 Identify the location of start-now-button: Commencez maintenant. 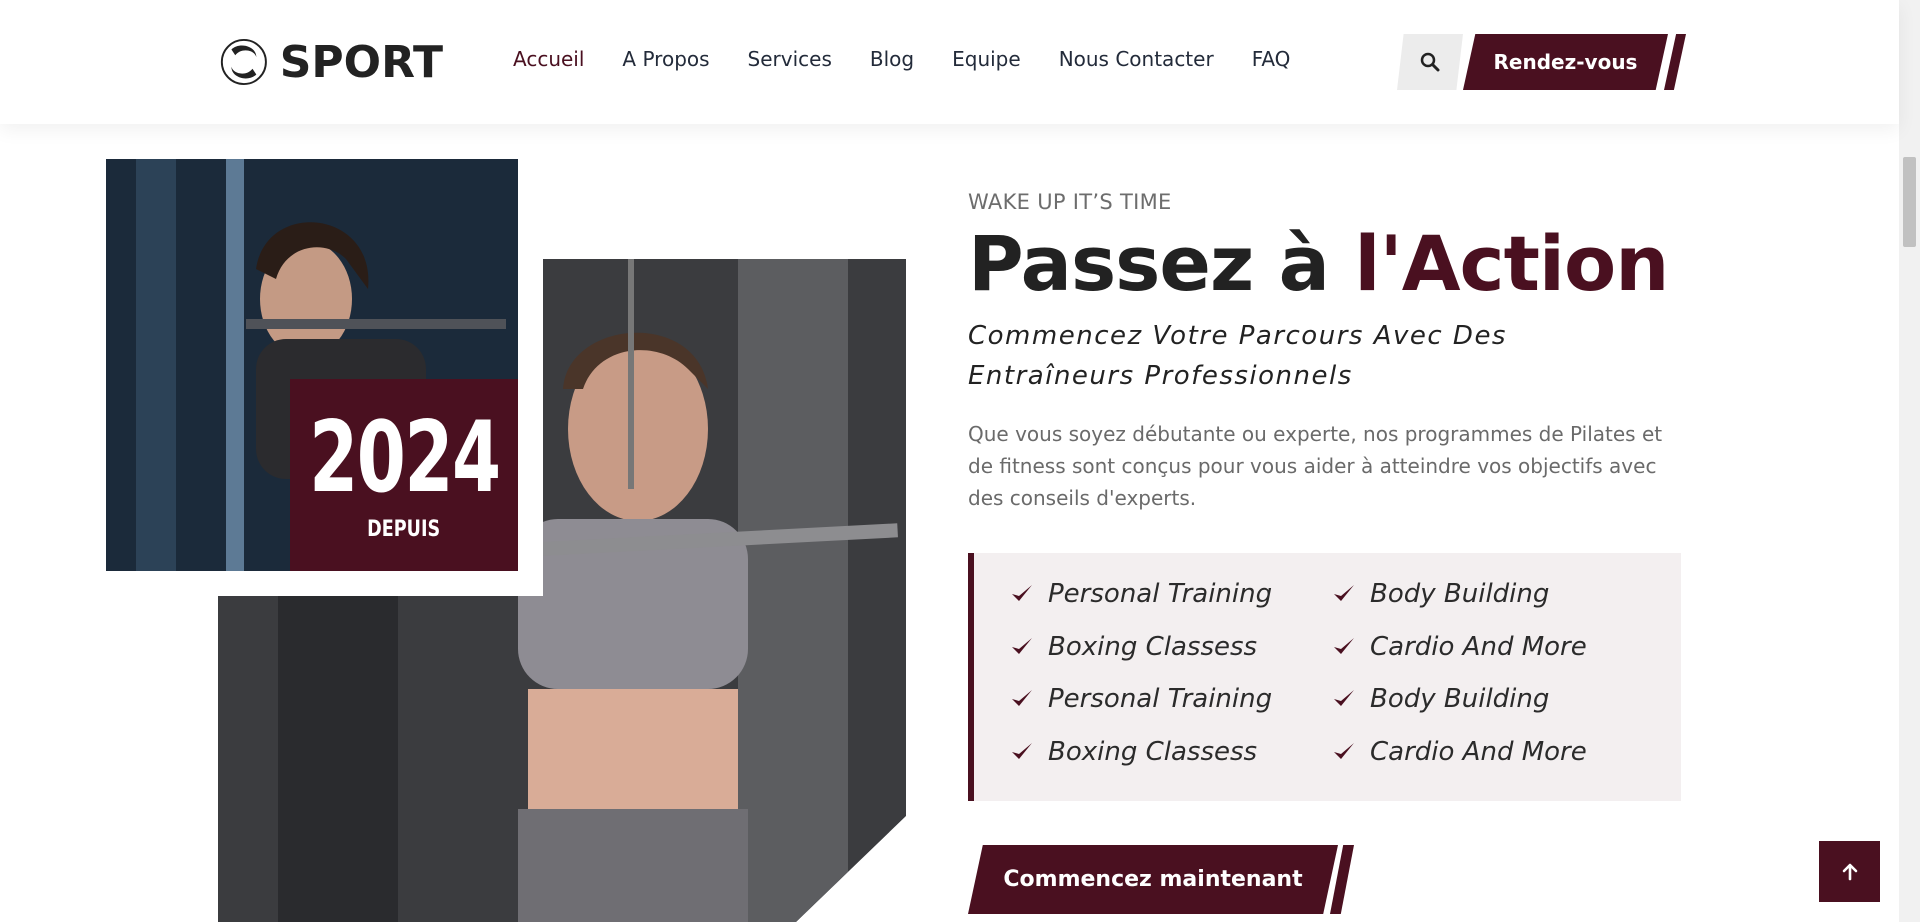
(1153, 879).